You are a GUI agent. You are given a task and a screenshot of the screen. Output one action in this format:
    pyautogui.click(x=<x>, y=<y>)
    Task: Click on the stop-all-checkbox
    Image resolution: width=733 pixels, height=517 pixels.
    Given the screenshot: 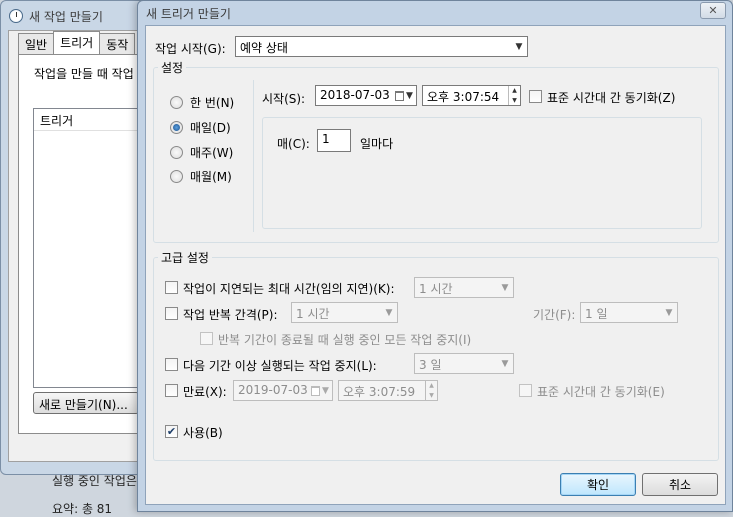 What is the action you would take?
    pyautogui.click(x=206, y=338)
    